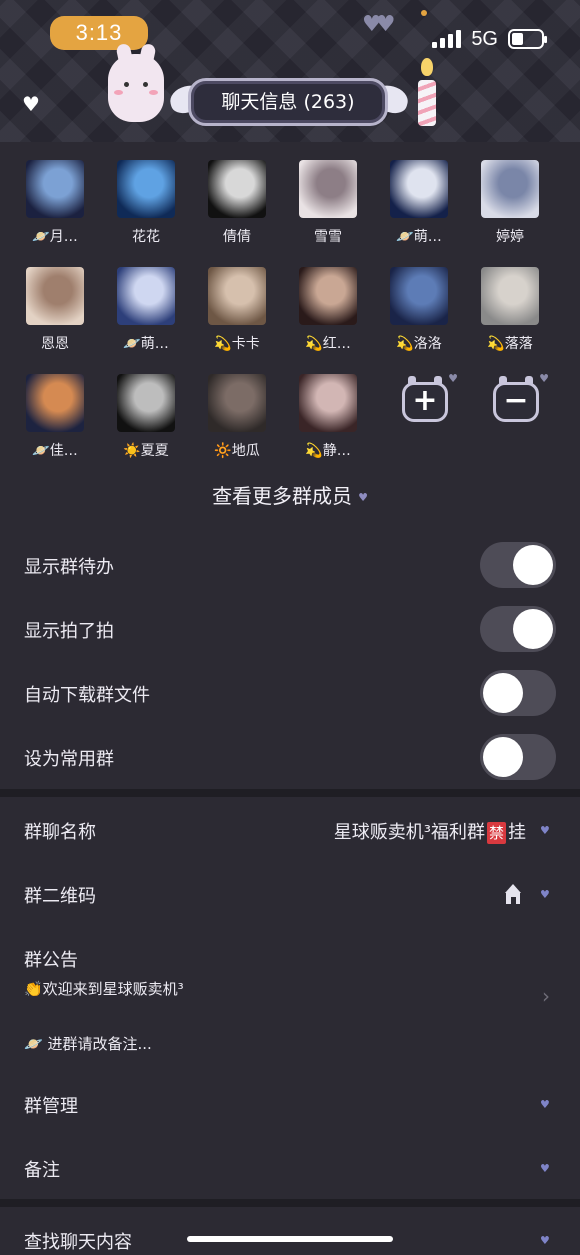 The image size is (580, 1255). Describe the element at coordinates (419, 344) in the screenshot. I see `member-name: 💫洛洛` at that location.